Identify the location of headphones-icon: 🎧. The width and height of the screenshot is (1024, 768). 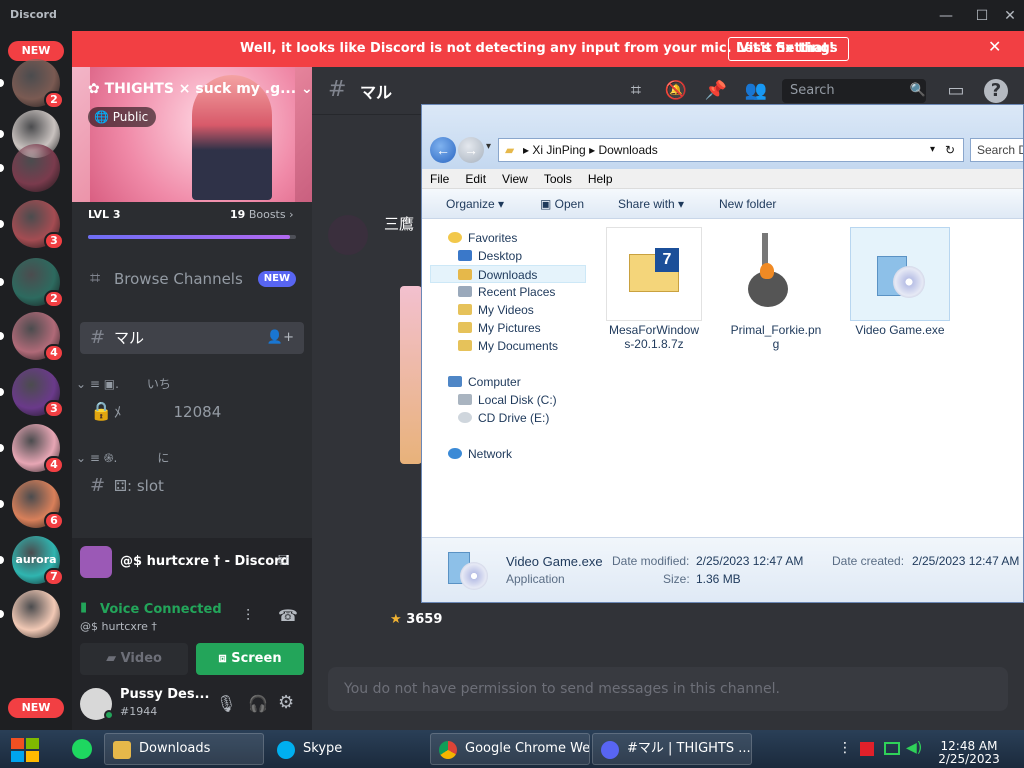
(258, 703).